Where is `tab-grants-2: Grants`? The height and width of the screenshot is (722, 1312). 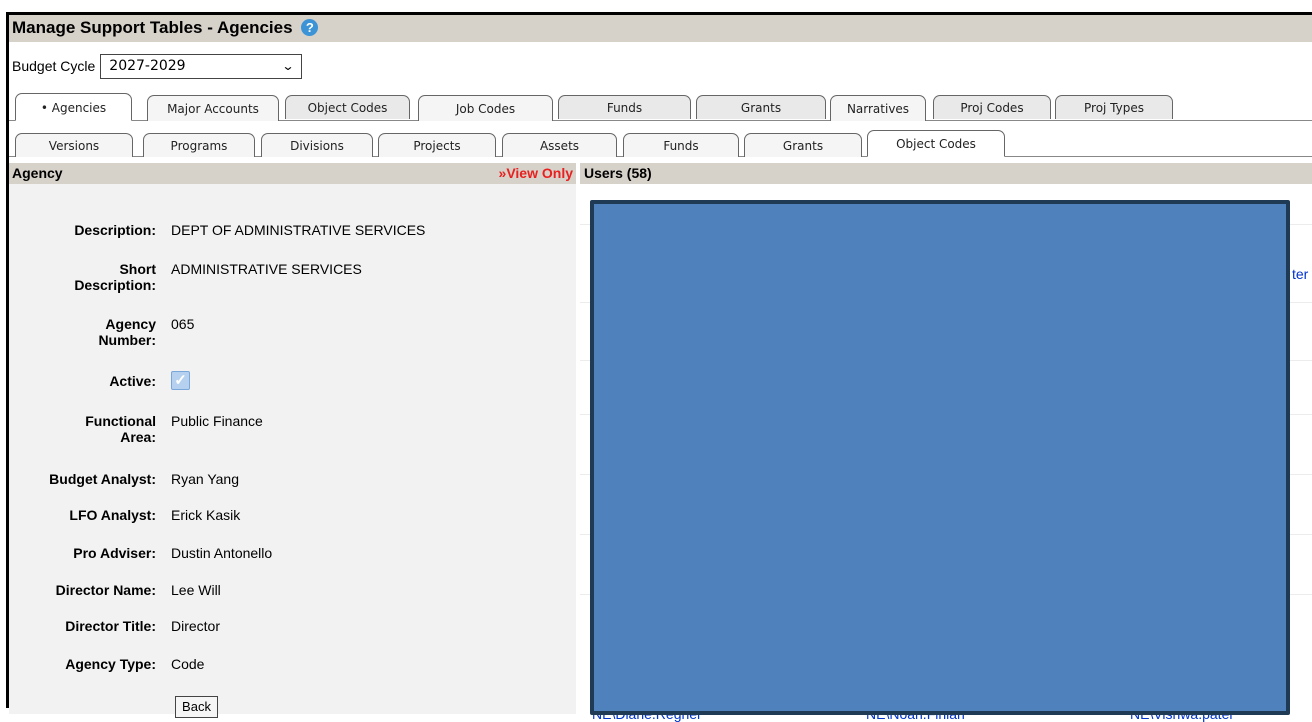 tab-grants-2: Grants is located at coordinates (803, 145).